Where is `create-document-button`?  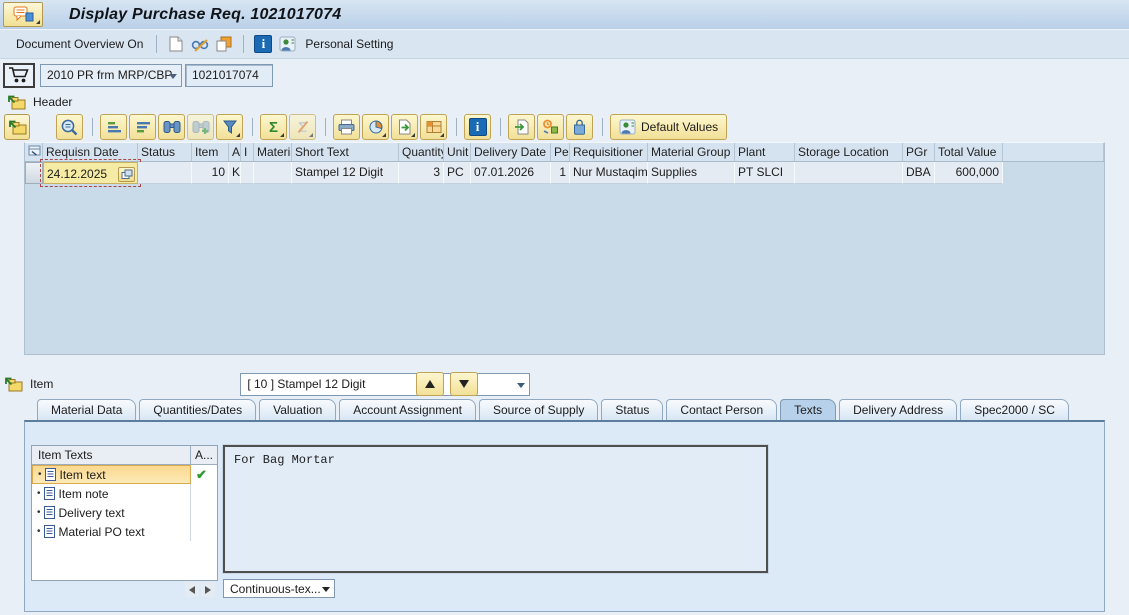
create-document-button is located at coordinates (176, 44).